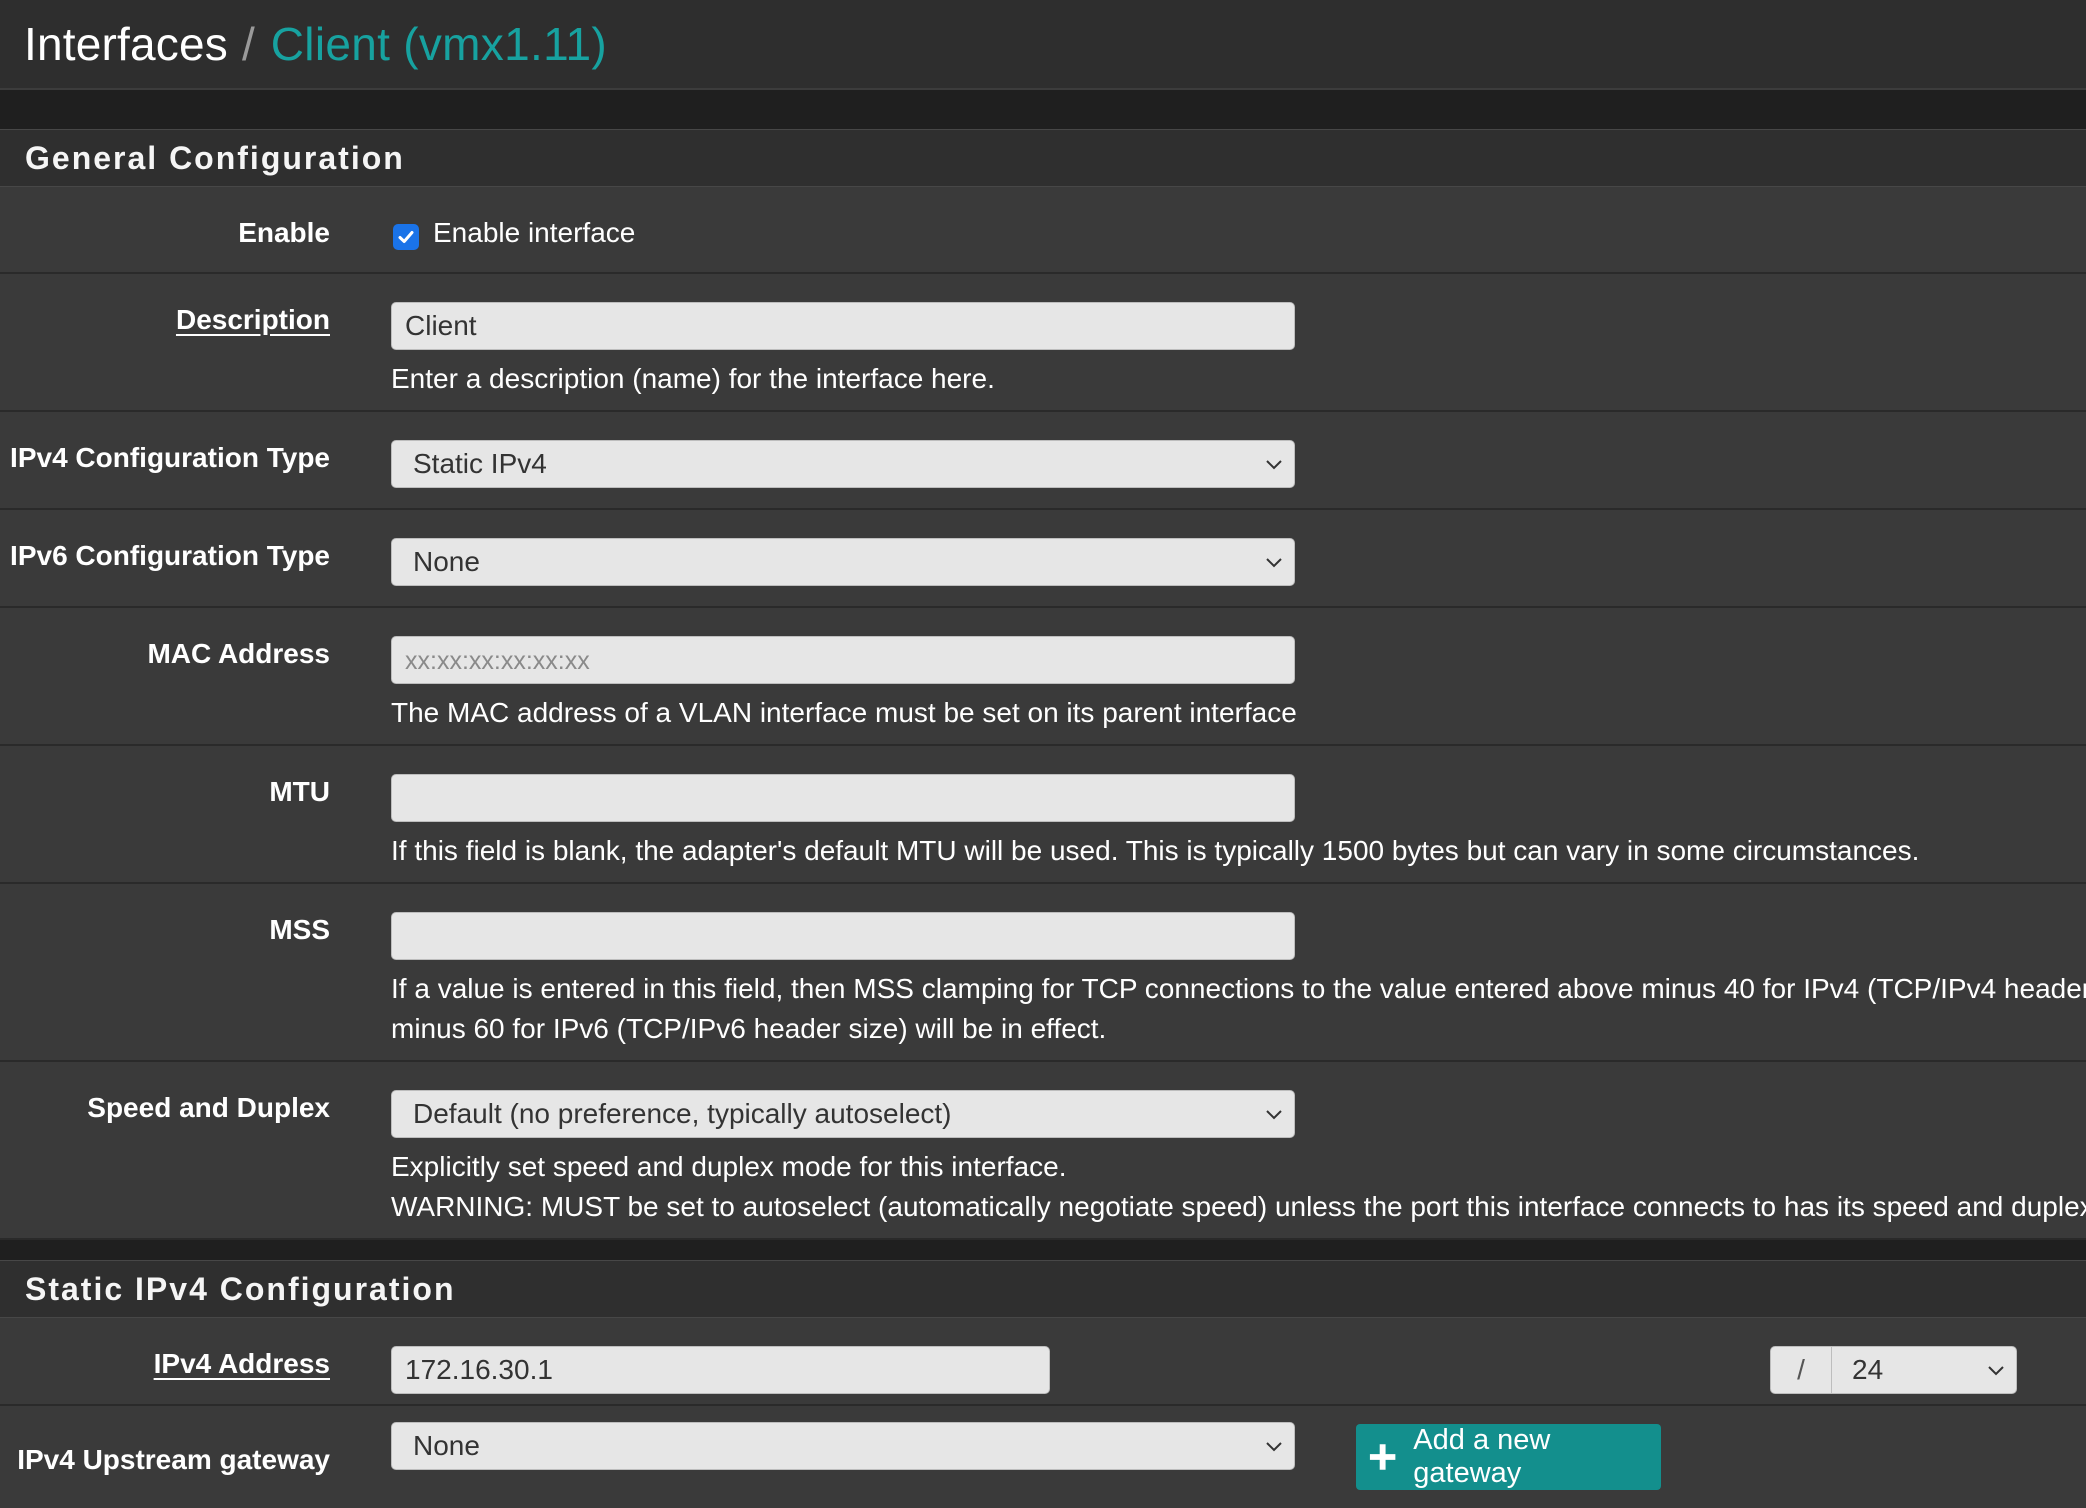 This screenshot has height=1508, width=2086. I want to click on enable-interface-label: Enable interface, so click(534, 233).